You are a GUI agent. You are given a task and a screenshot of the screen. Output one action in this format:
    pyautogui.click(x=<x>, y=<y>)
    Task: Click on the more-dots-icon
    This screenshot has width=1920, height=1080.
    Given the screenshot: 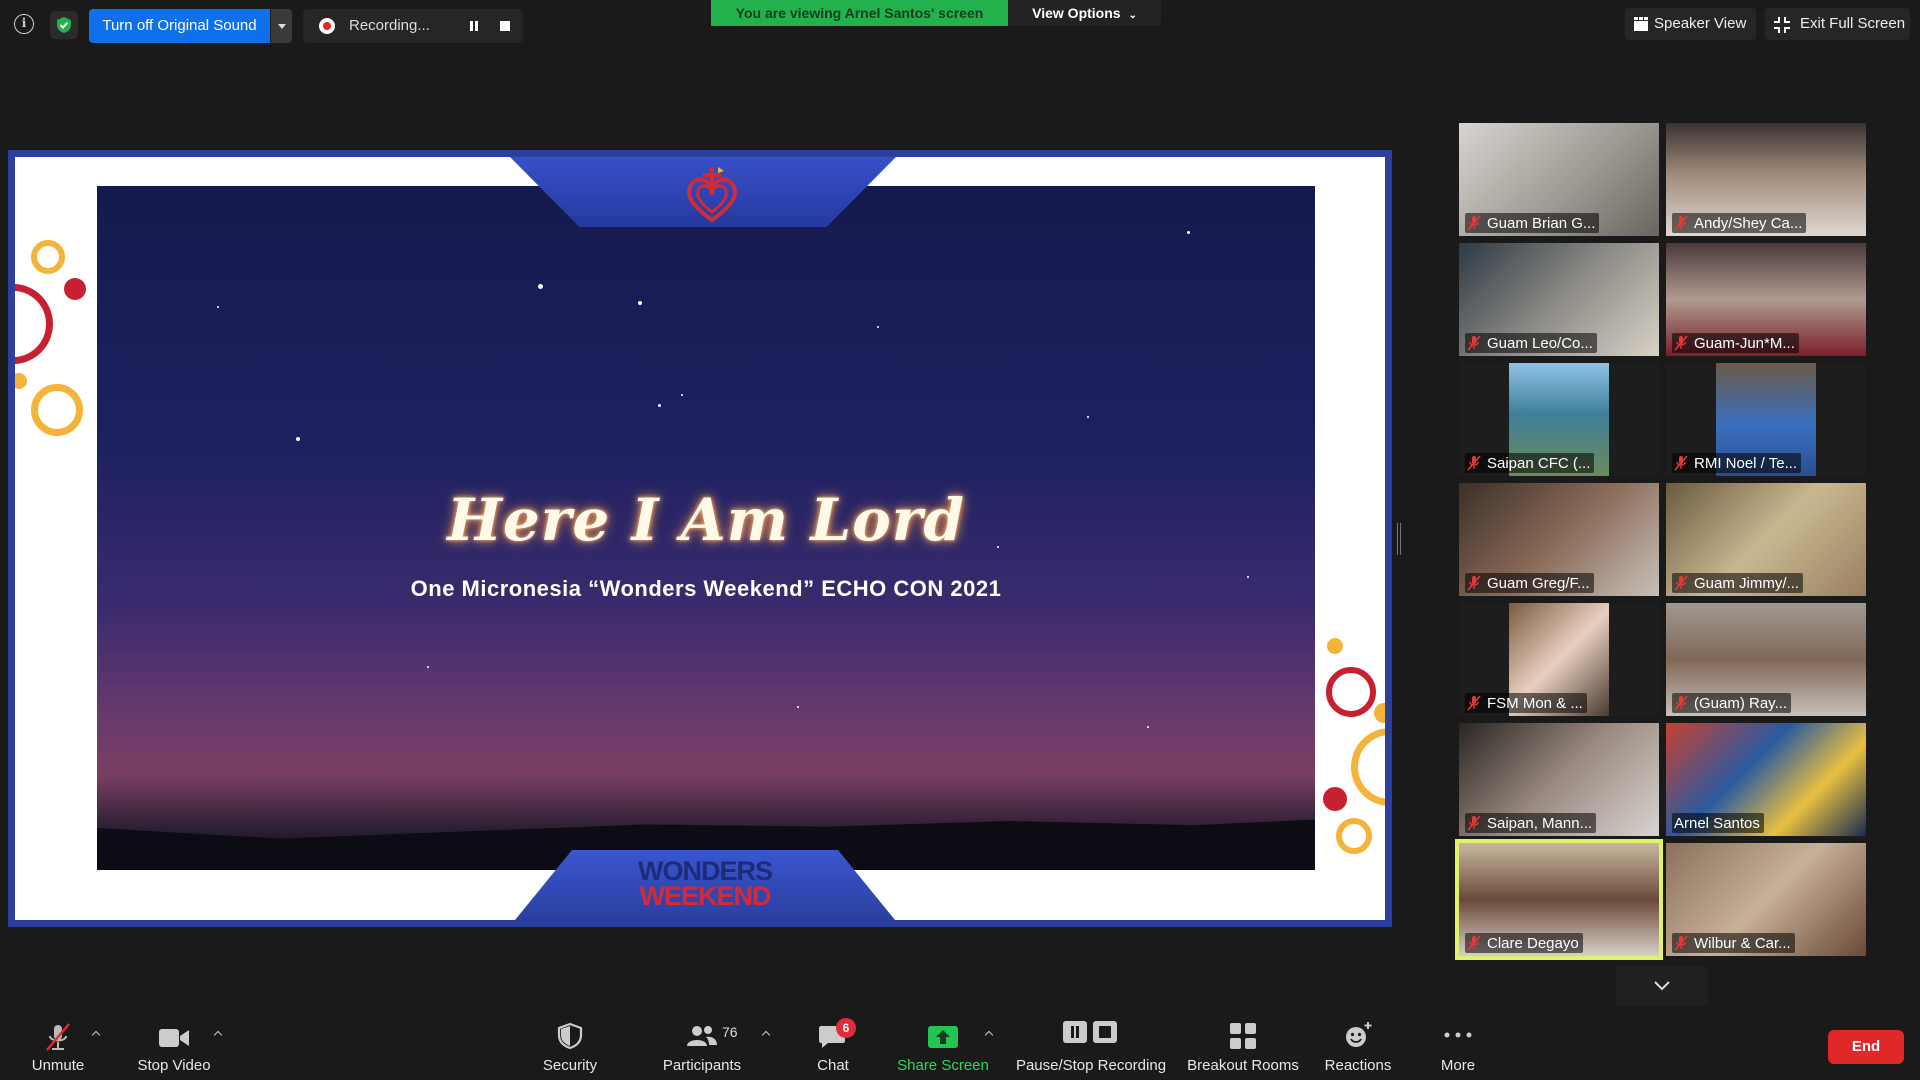 What is the action you would take?
    pyautogui.click(x=1458, y=1035)
    